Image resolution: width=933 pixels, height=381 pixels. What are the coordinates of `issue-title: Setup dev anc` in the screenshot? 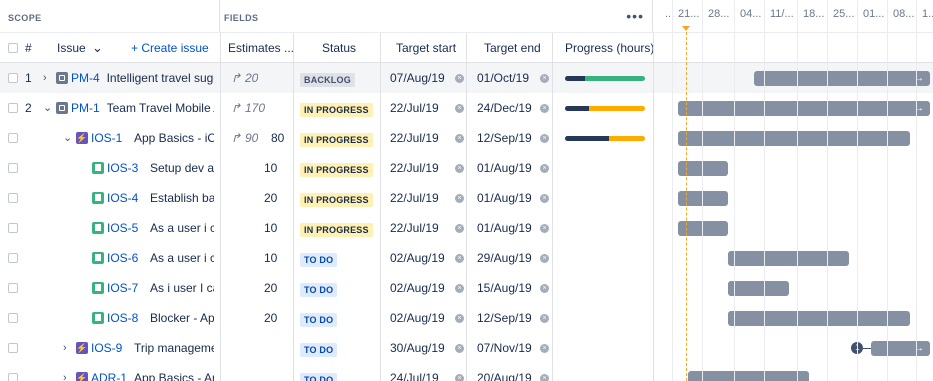 It's located at (182, 168).